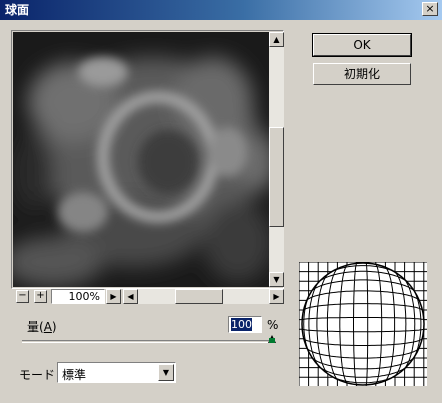  Describe the element at coordinates (35, 327) in the screenshot. I see `amount-label-text: 量(` at that location.